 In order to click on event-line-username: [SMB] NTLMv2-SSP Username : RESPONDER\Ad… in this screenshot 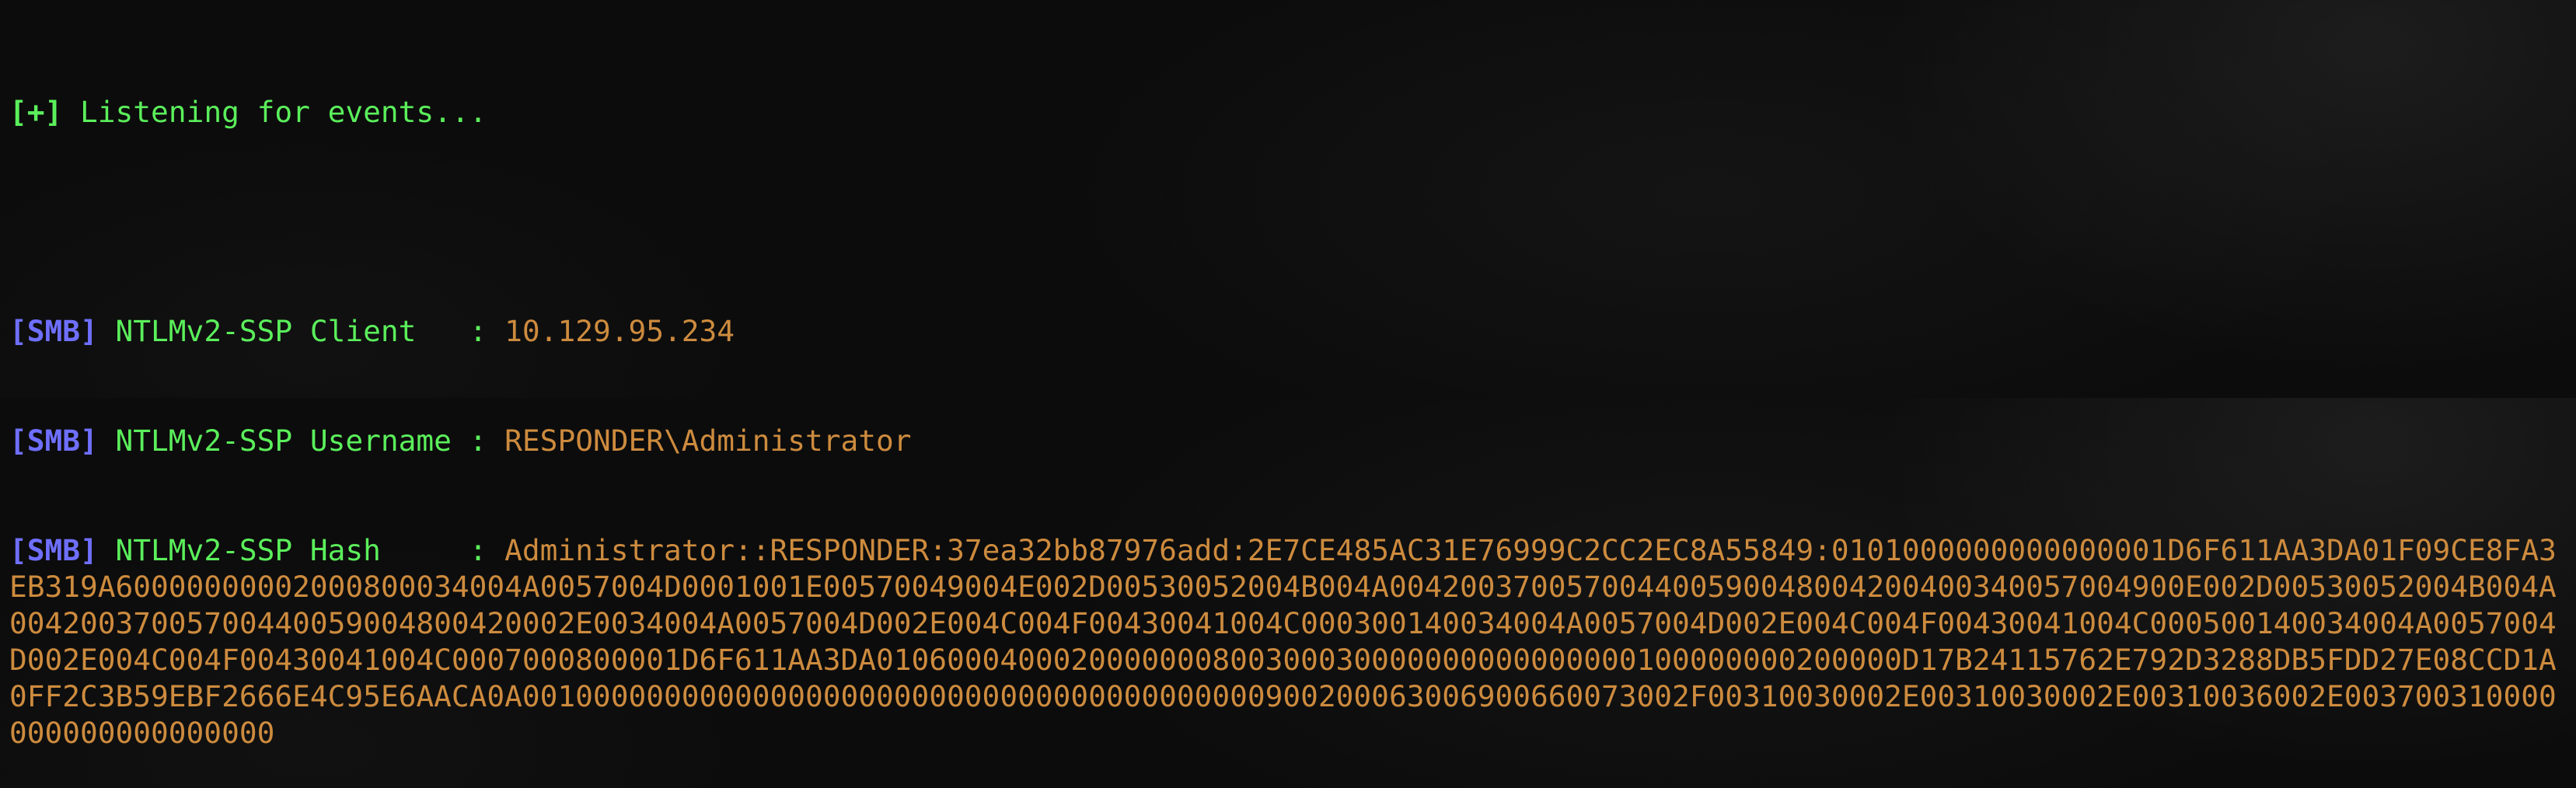, I will do `click(1288, 441)`.